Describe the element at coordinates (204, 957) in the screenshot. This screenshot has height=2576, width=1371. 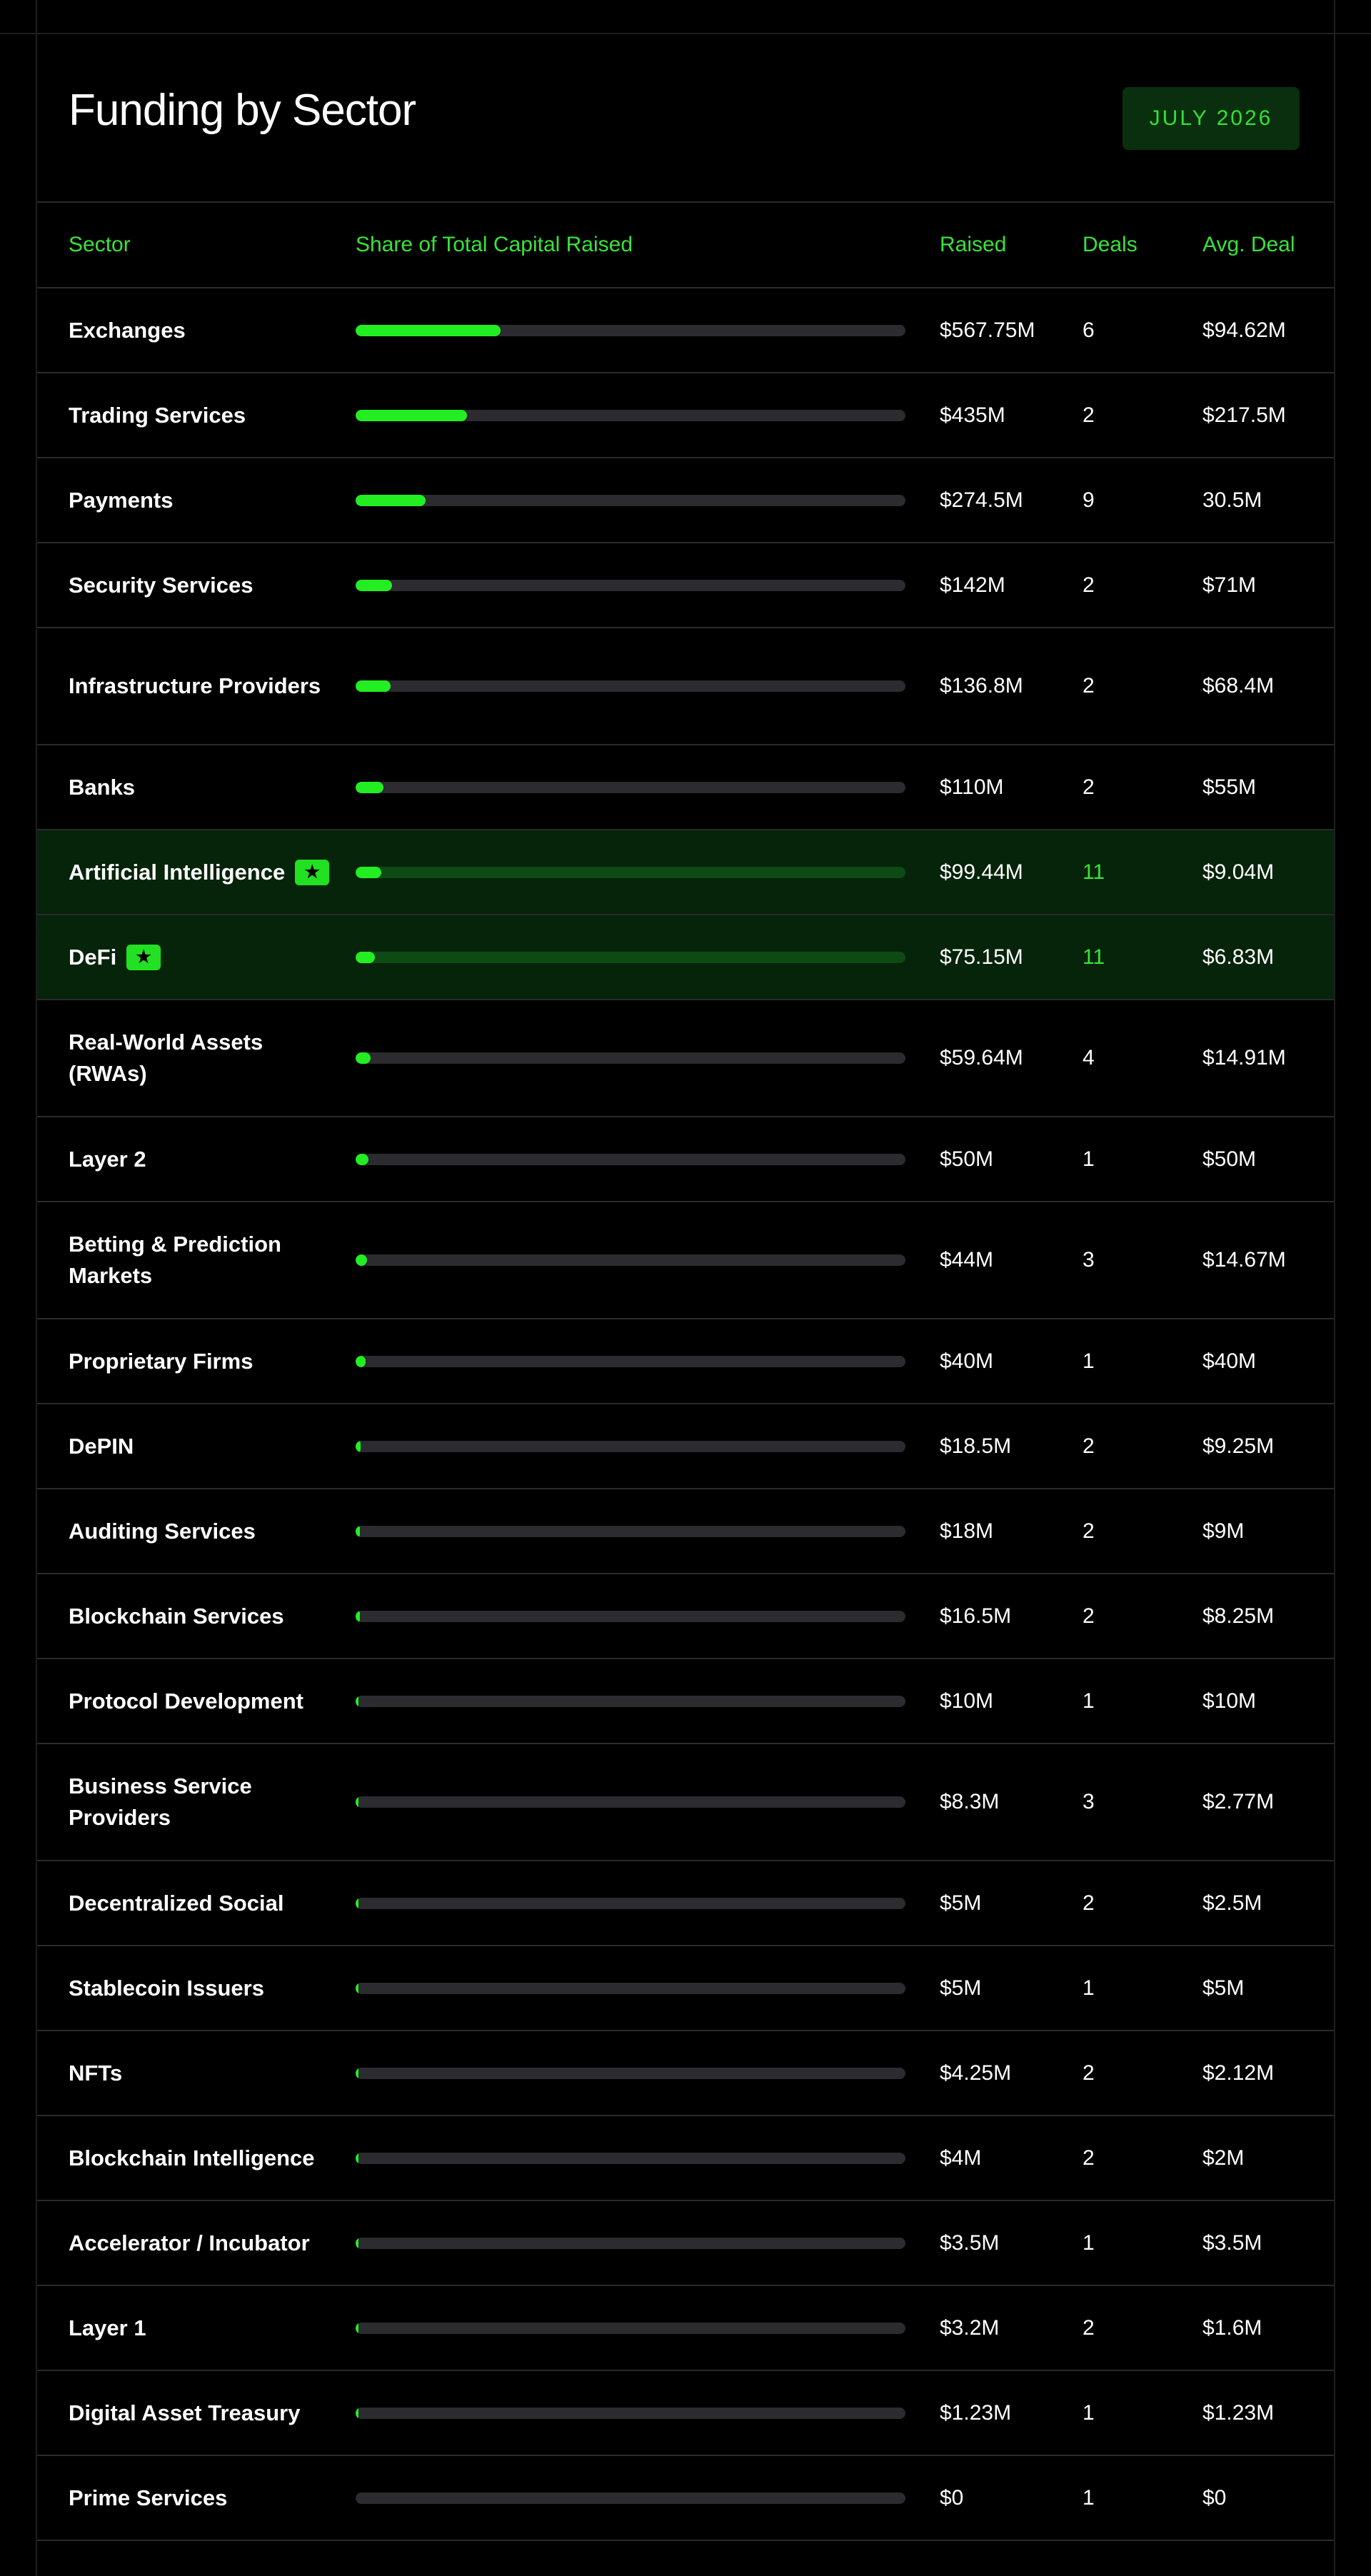
I see `sector-name: DeFi ★` at that location.